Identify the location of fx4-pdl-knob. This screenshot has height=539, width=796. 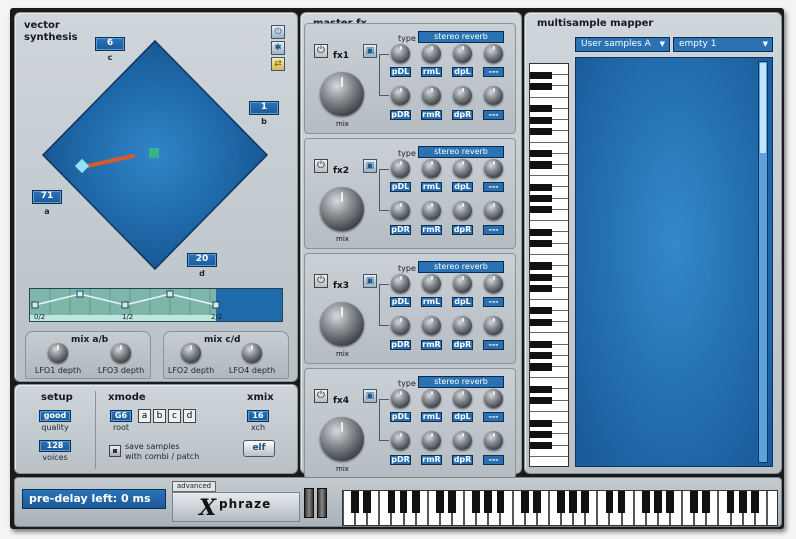
(400, 398).